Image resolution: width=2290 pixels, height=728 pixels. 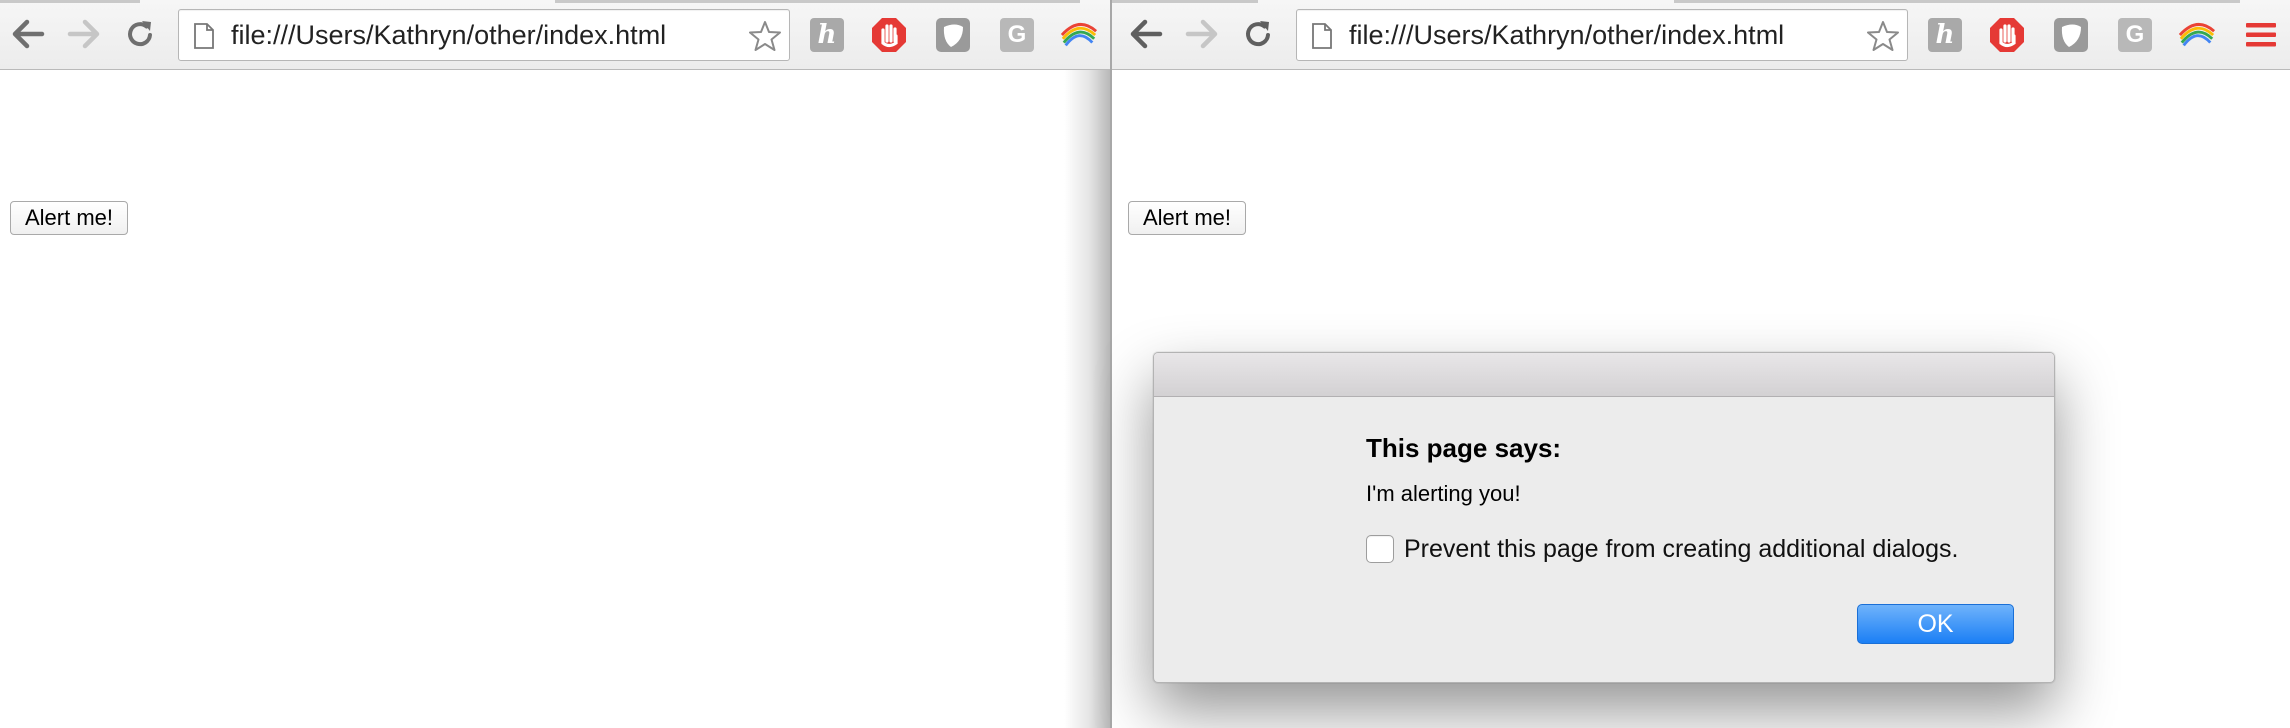 What do you see at coordinates (1380, 549) in the screenshot?
I see `prevent-dialogs-checkbox` at bounding box center [1380, 549].